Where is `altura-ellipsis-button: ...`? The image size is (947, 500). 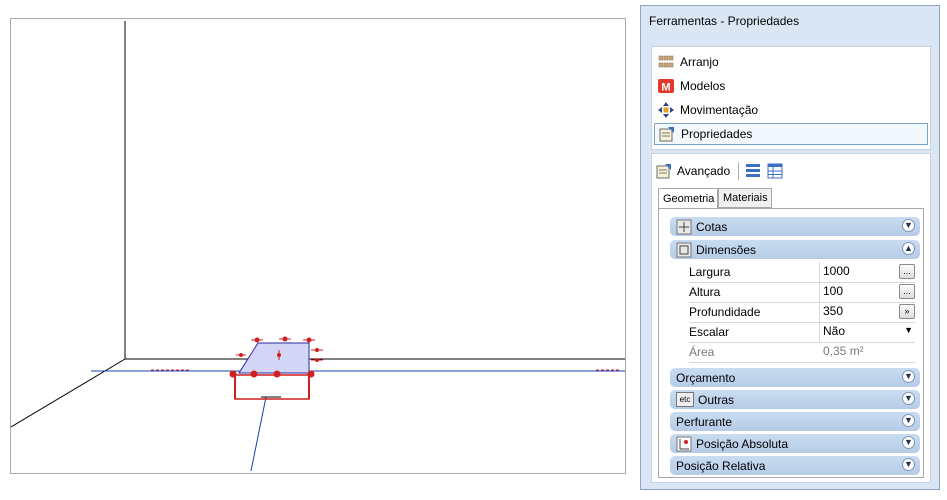 altura-ellipsis-button: ... is located at coordinates (907, 291).